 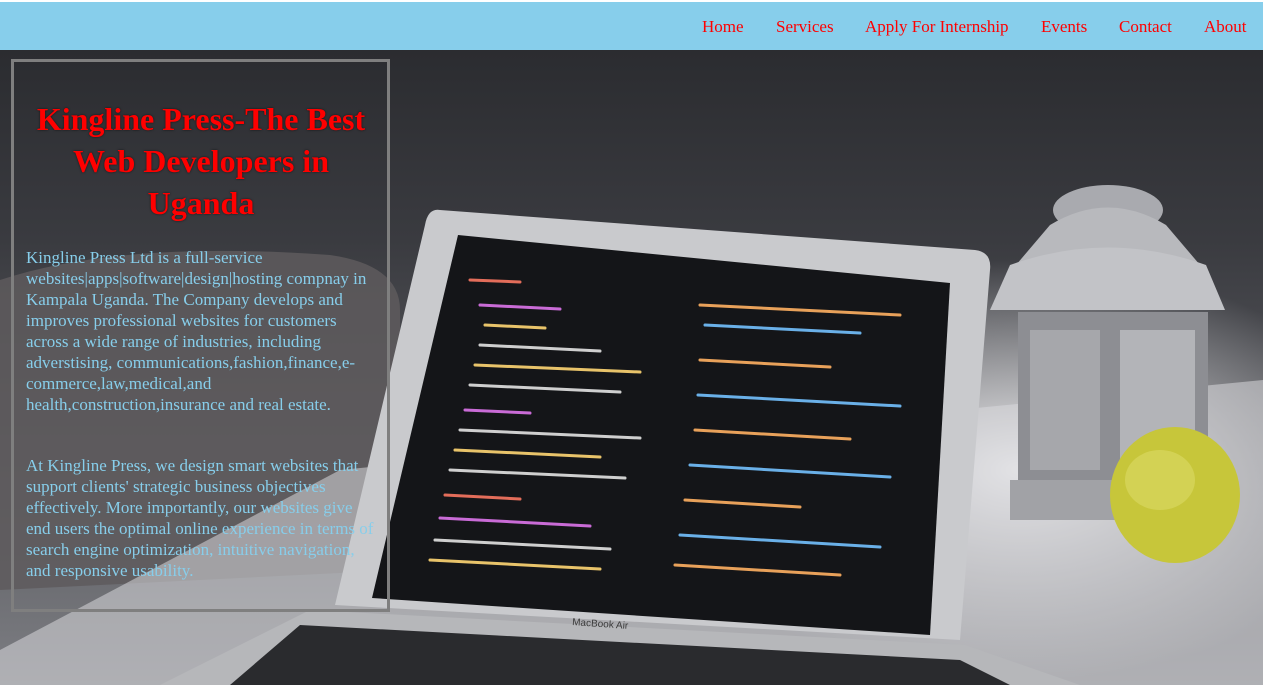 I want to click on nav-link-about: About, so click(x=1225, y=27).